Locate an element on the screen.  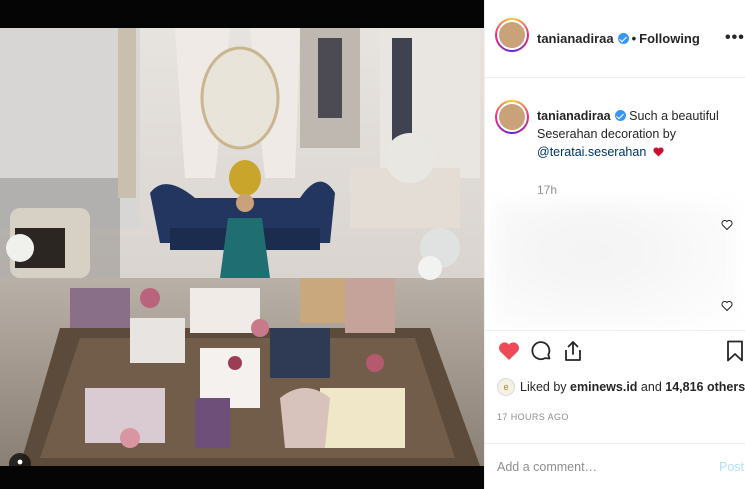
liked-by-user-link: eminews.id is located at coordinates (603, 387).